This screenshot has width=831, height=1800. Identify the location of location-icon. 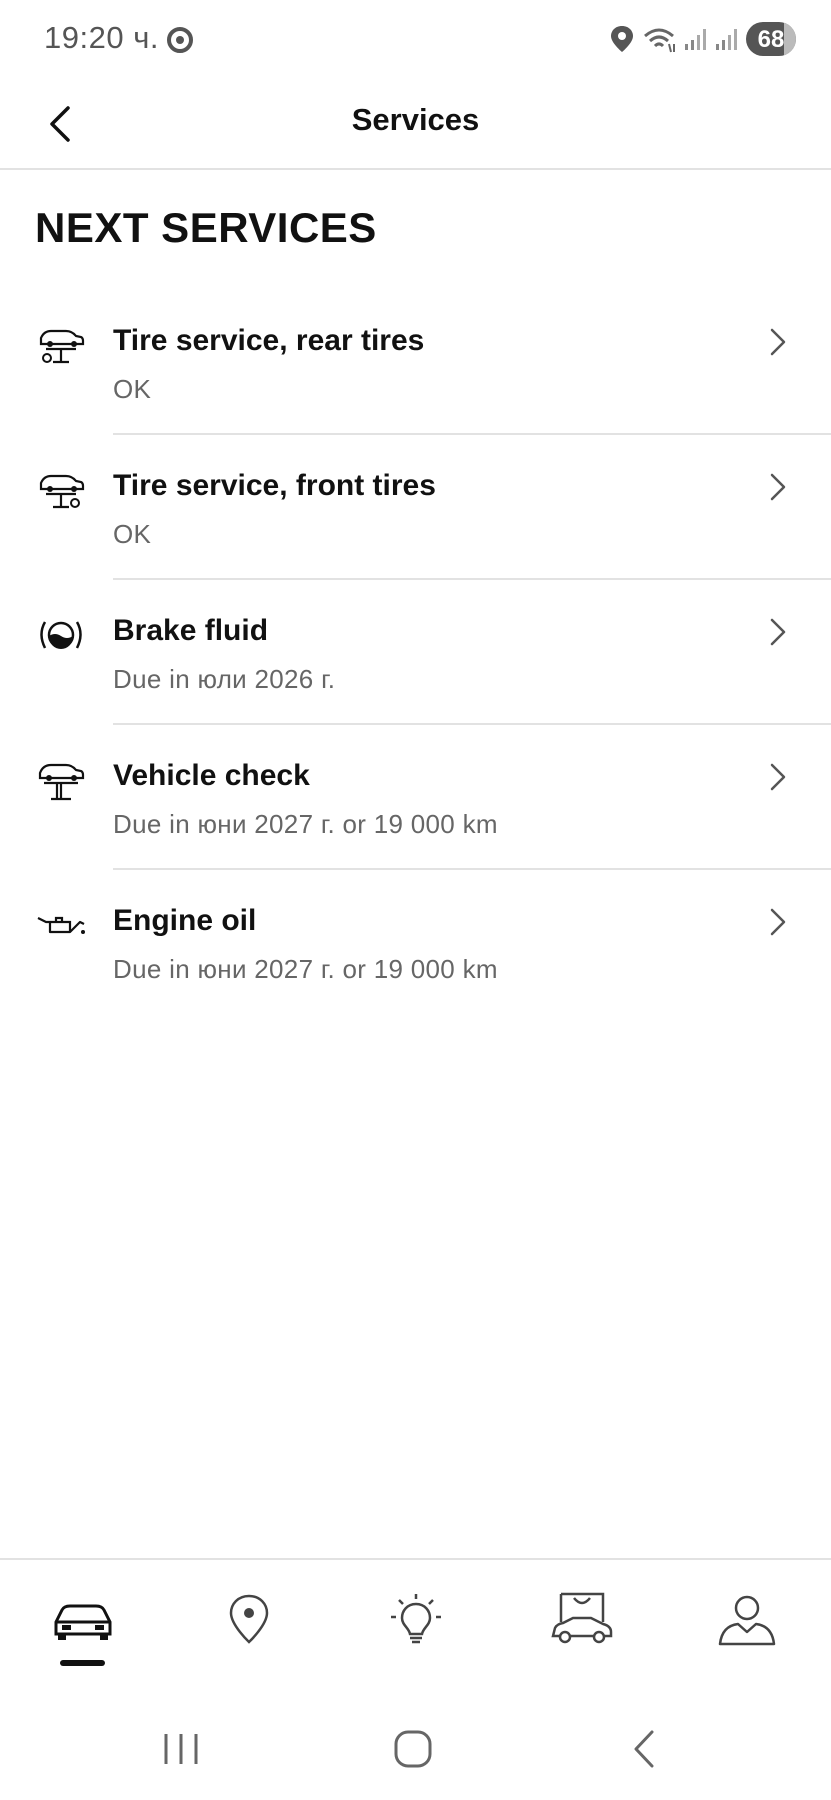
(622, 39).